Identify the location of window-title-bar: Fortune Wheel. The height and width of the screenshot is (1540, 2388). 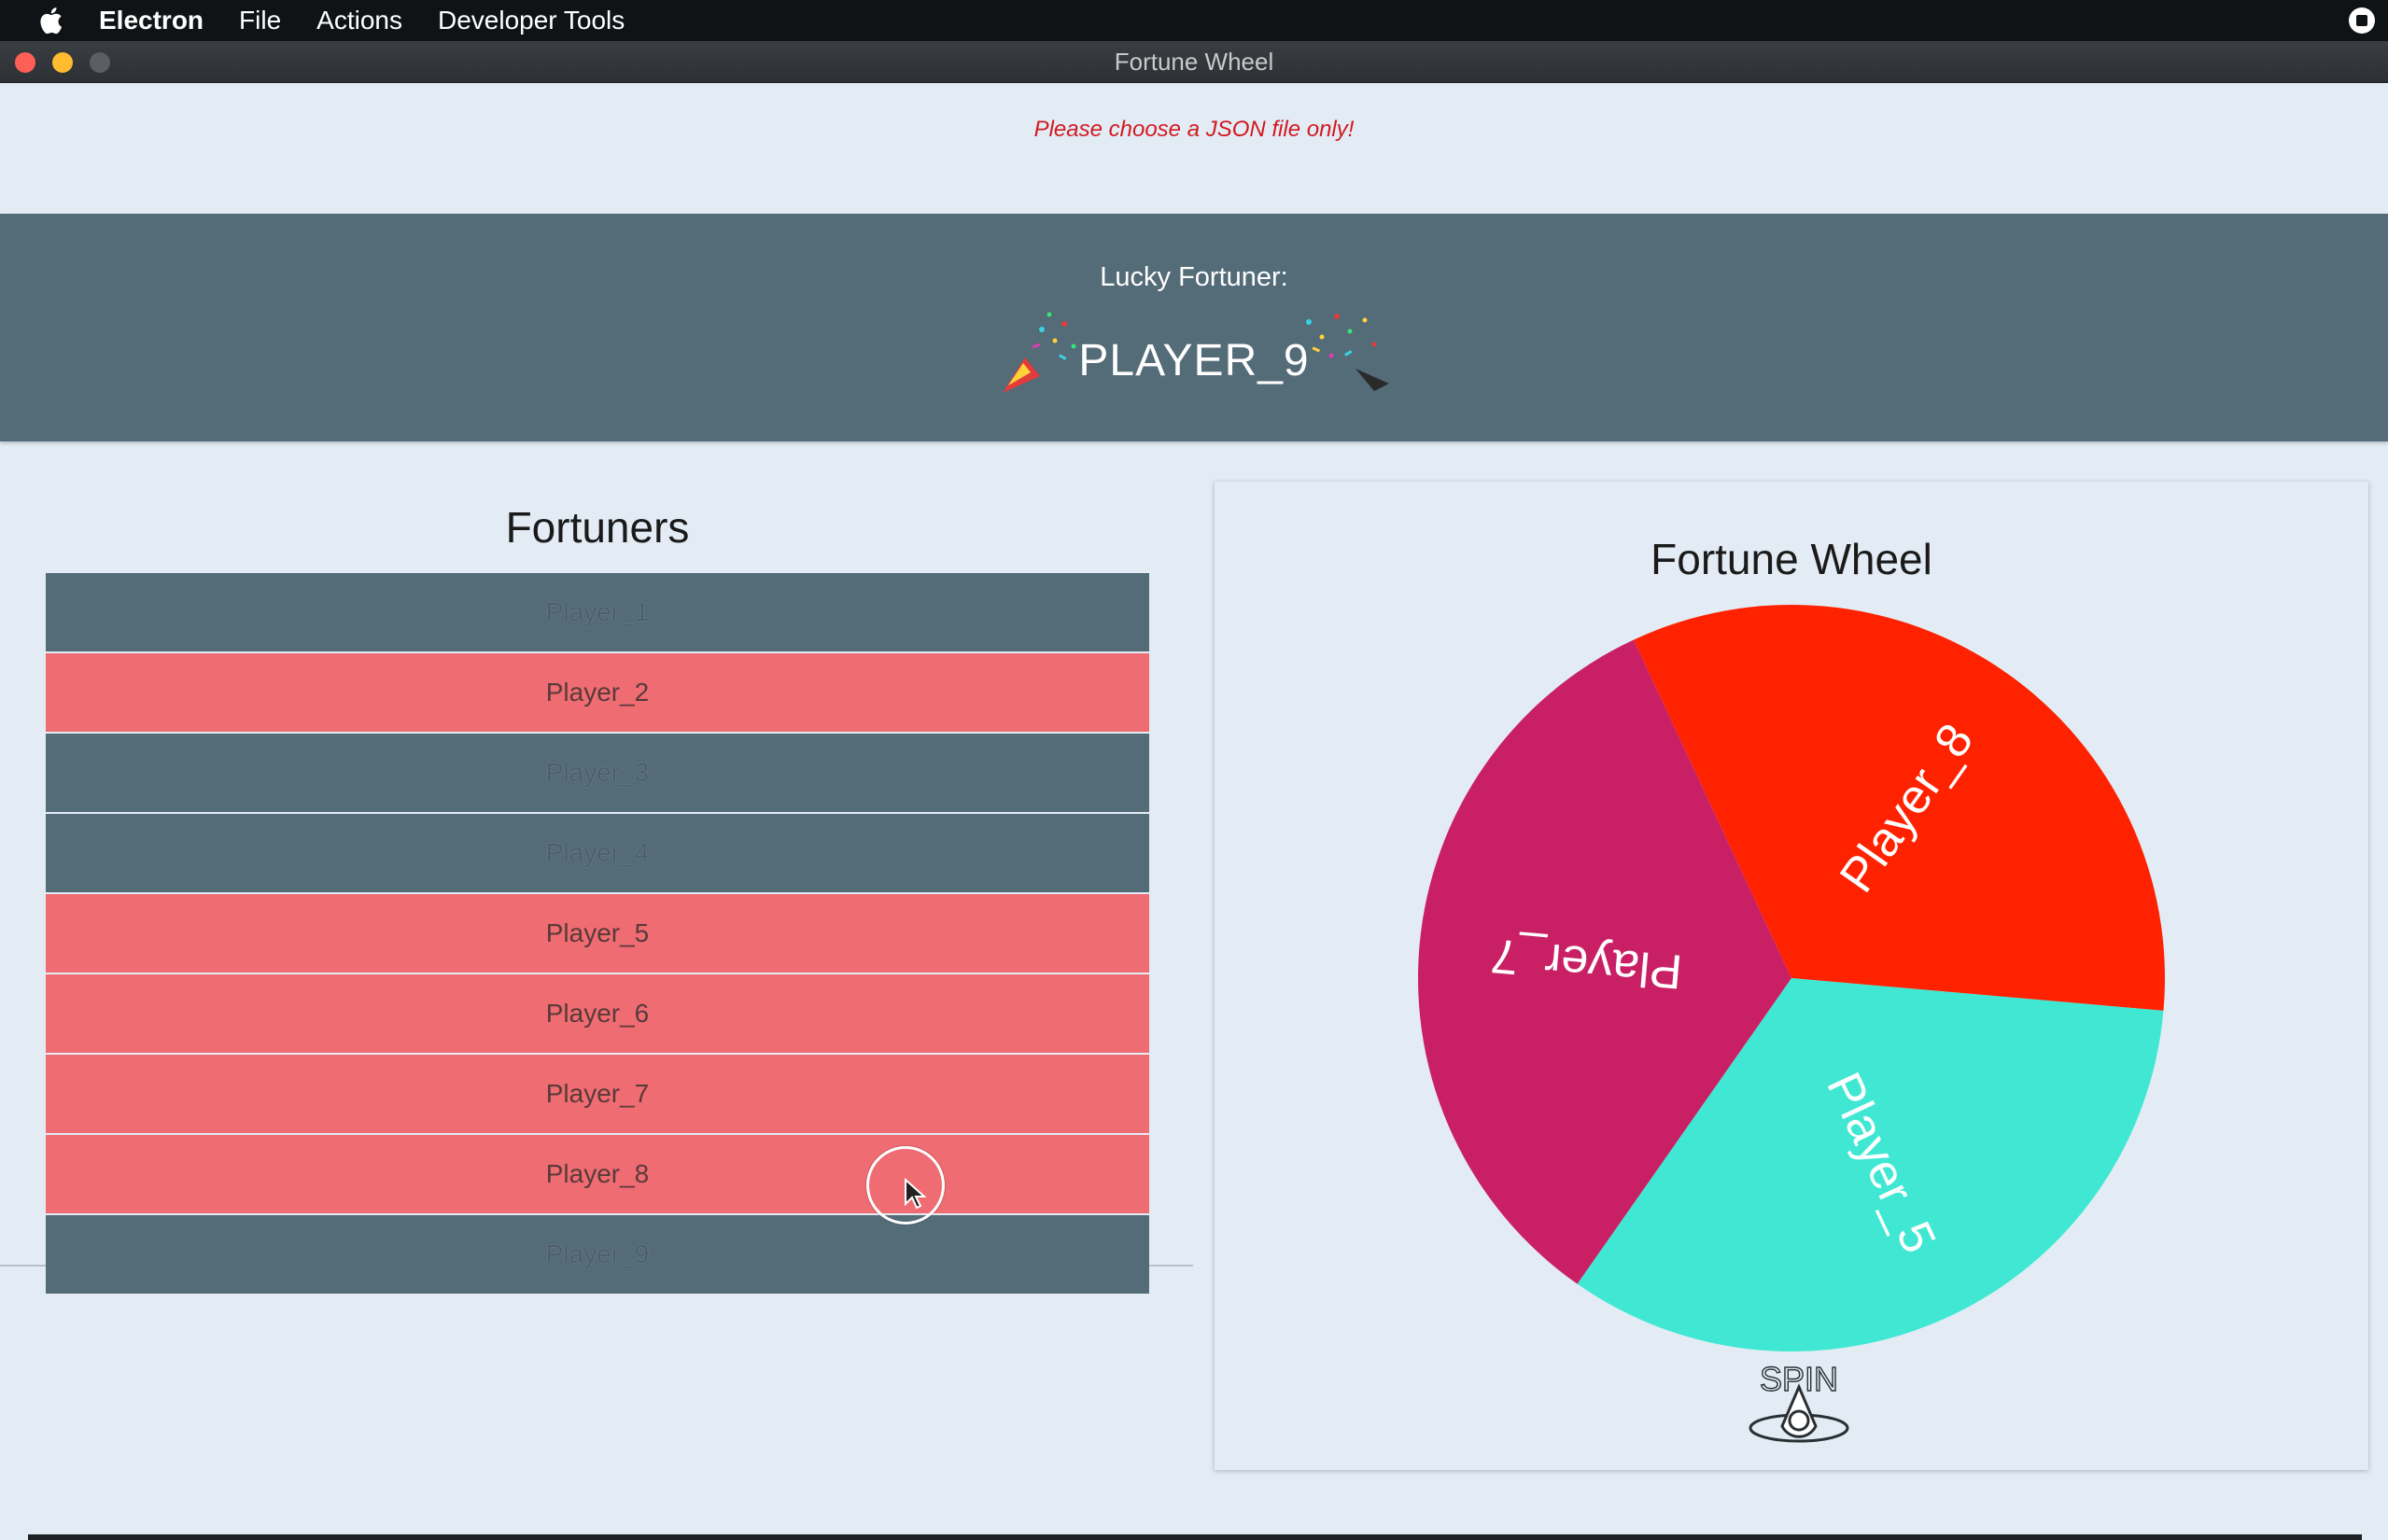
(1194, 62).